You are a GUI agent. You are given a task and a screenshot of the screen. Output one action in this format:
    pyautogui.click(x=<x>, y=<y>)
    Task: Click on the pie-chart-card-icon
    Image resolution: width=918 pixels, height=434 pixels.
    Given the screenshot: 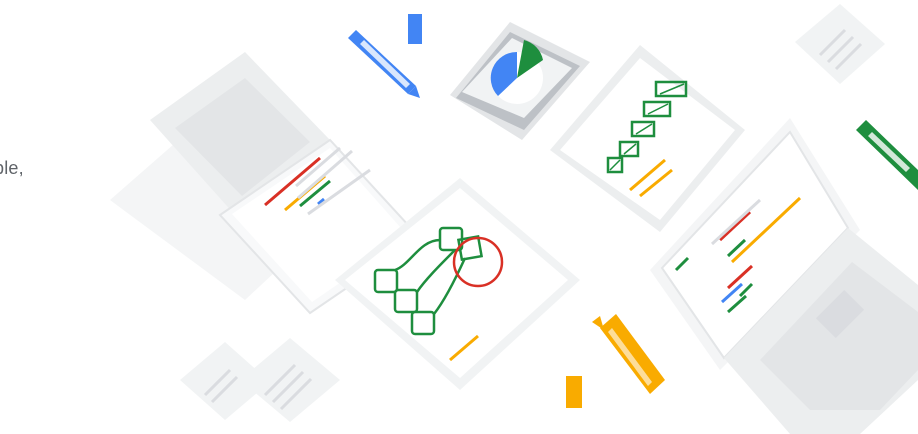 What is the action you would take?
    pyautogui.click(x=520, y=81)
    